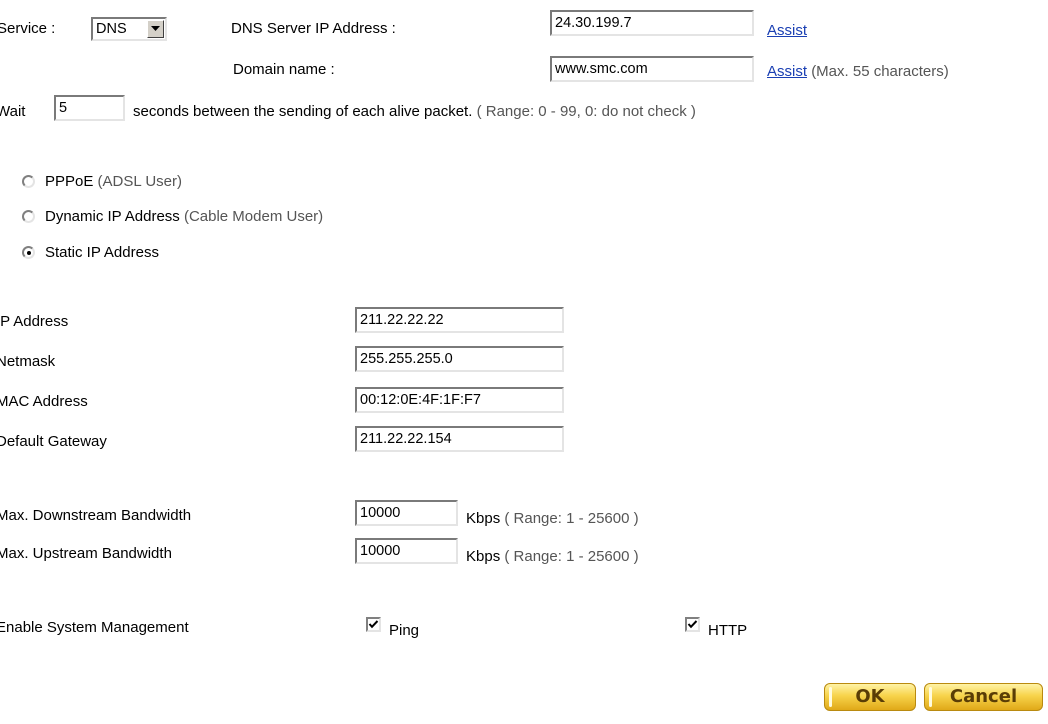 The width and height of the screenshot is (1048, 724). What do you see at coordinates (129, 29) in the screenshot?
I see `service-select: DNS` at bounding box center [129, 29].